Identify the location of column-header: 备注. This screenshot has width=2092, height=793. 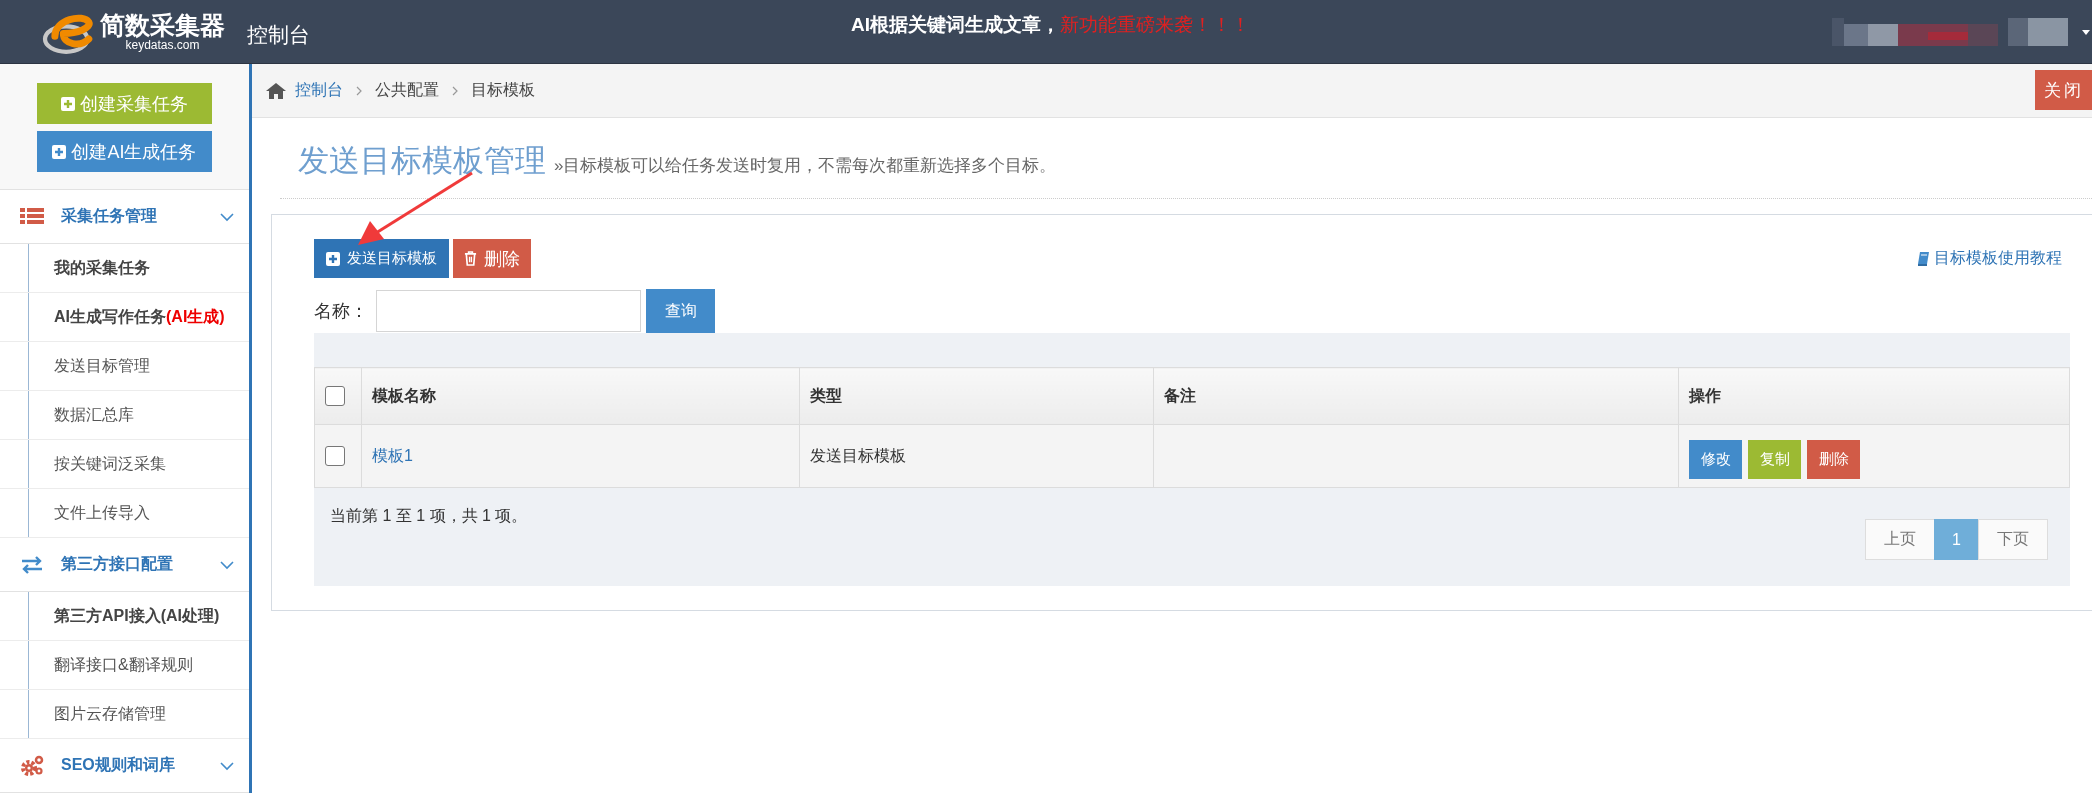
(1180, 395).